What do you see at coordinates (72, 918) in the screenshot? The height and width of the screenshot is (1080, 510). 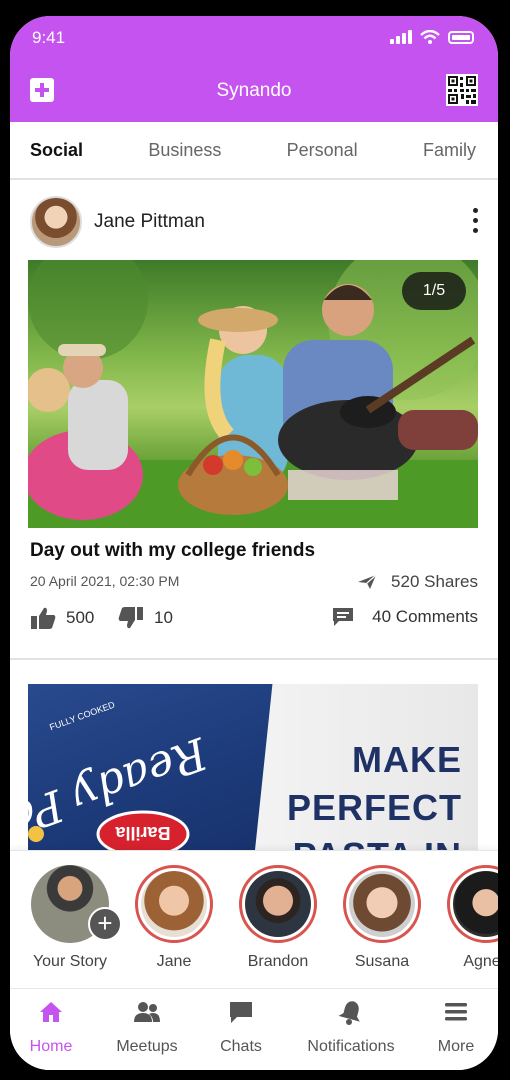 I see `story-your-story: + Your Story` at bounding box center [72, 918].